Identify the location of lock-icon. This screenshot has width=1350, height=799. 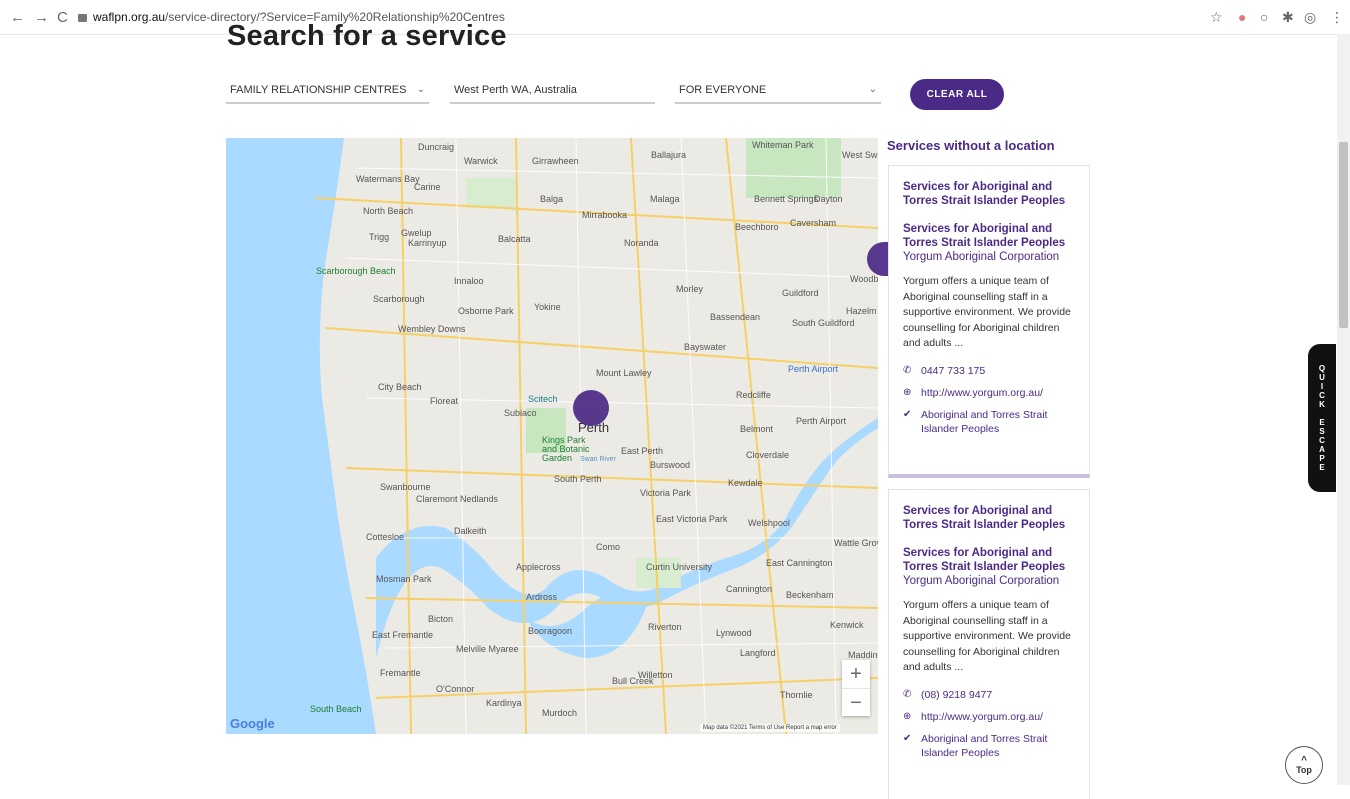
(82, 18).